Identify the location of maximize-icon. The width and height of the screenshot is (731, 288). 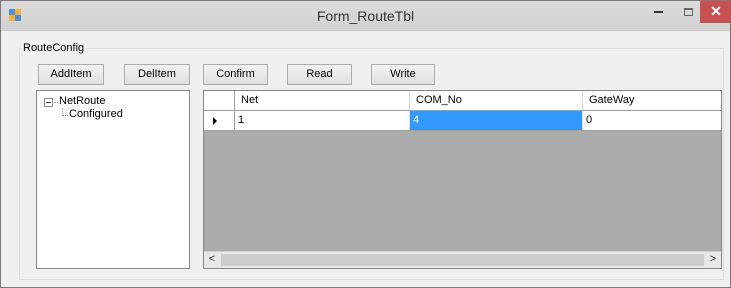
(688, 11).